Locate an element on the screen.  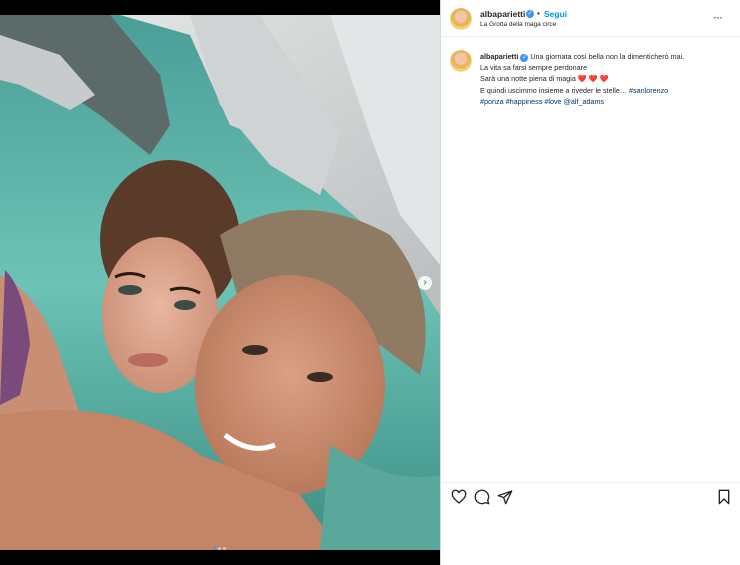
bookmark-icon is located at coordinates (724, 497).